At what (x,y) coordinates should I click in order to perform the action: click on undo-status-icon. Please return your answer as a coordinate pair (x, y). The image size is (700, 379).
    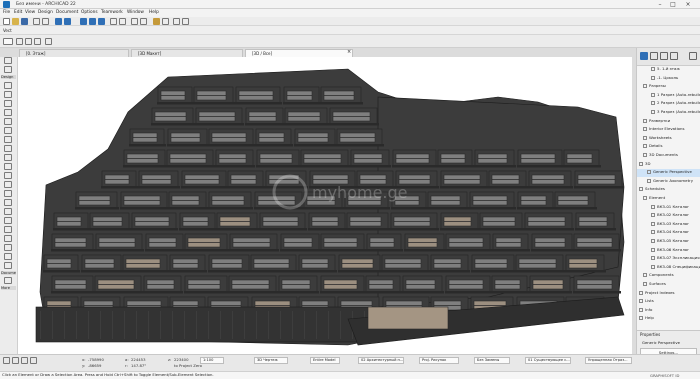
    Looking at the image, I should click on (6, 360).